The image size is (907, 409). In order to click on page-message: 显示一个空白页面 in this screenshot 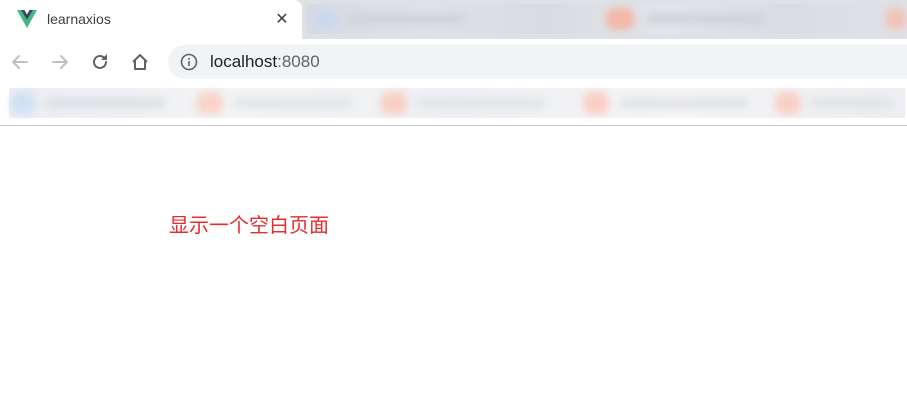, I will do `click(249, 225)`.